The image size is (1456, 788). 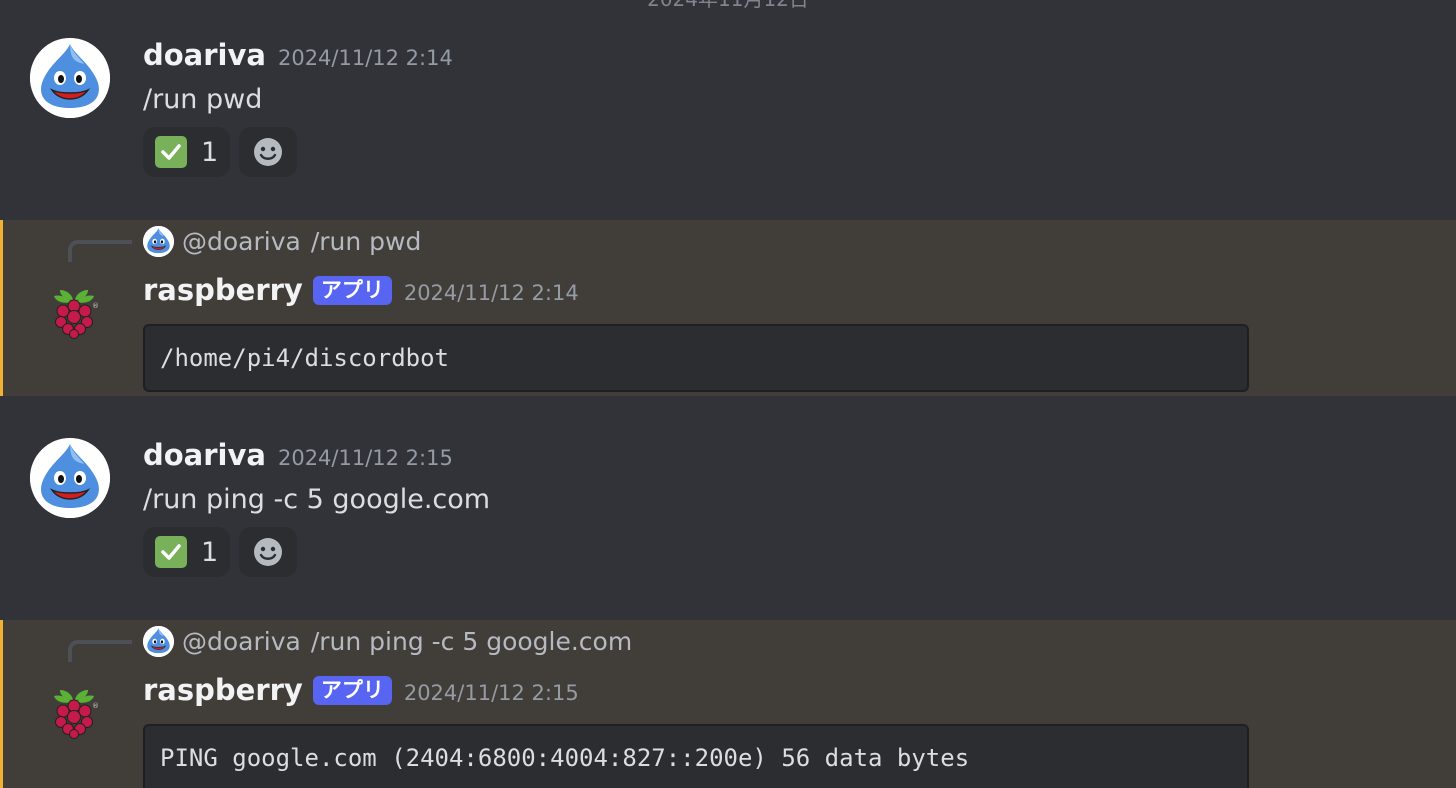 I want to click on reply-preview: @doariva /run ping -c 5 google.com, so click(x=387, y=641).